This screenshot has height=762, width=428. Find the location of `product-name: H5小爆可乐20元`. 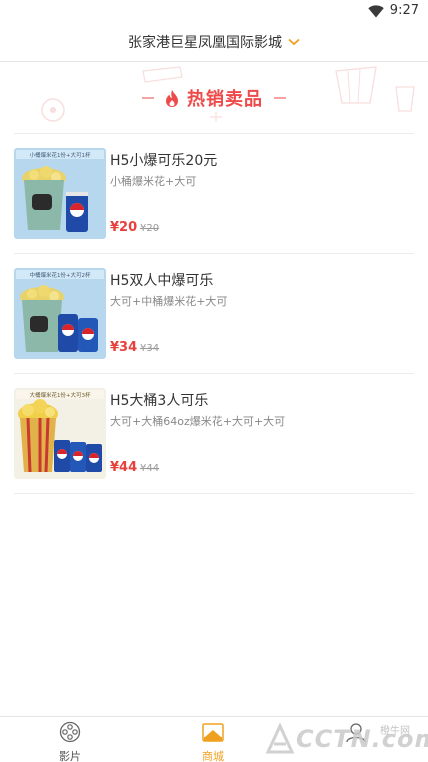

product-name: H5小爆可乐20元 is located at coordinates (164, 161).